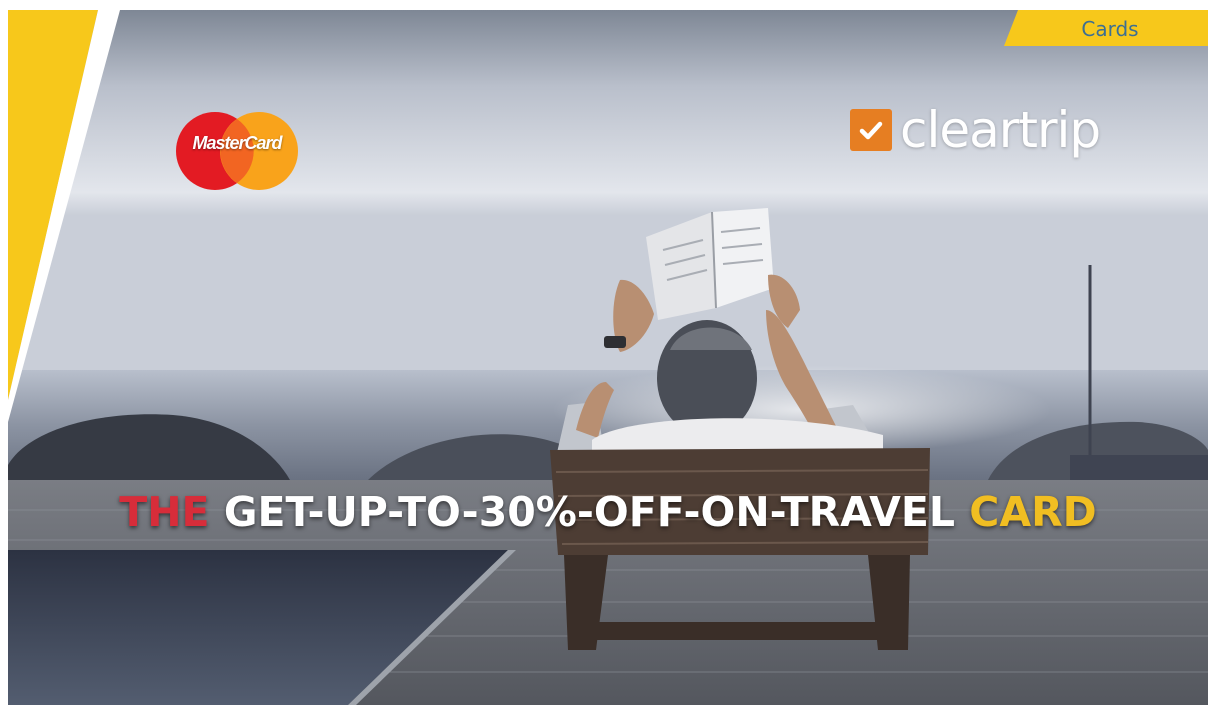 Image resolution: width=1210 pixels, height=711 pixels. What do you see at coordinates (1110, 28) in the screenshot?
I see `cards-tab-label: Cards` at bounding box center [1110, 28].